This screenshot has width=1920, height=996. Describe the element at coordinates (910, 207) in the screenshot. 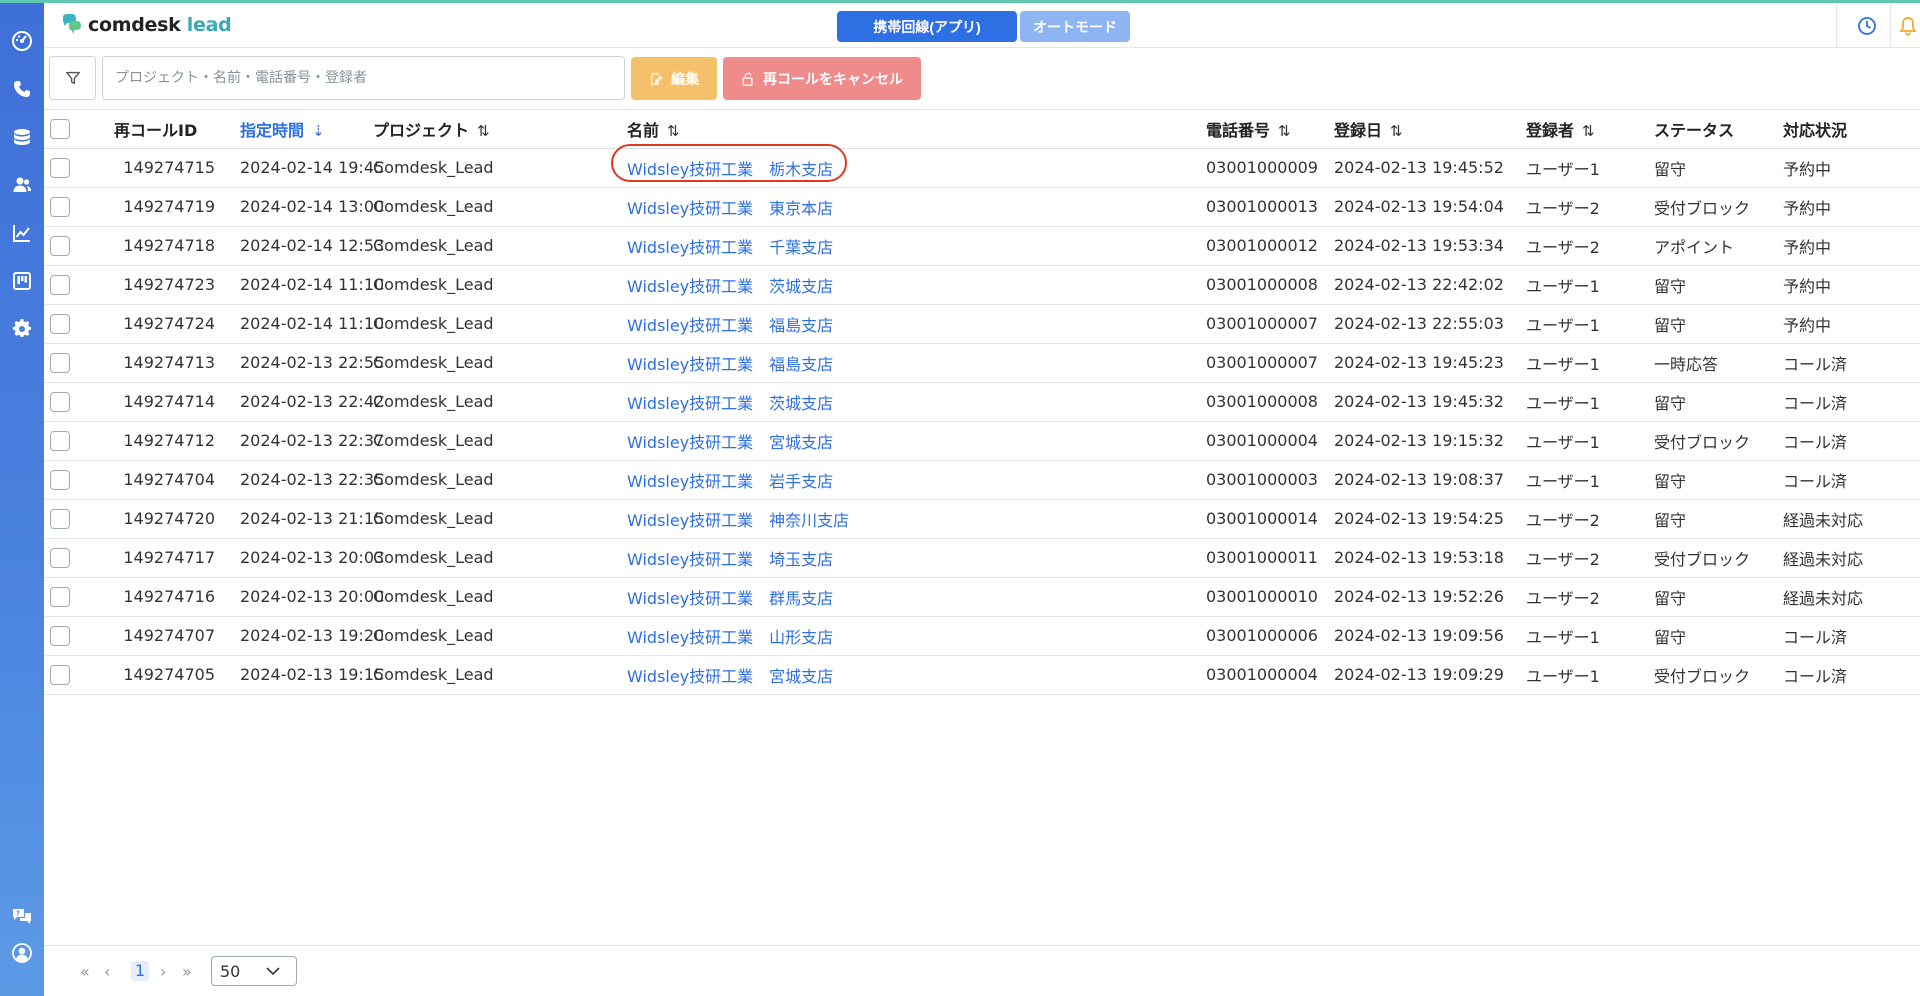

I see `cell-name: Widsley技研工業 東京本店` at that location.